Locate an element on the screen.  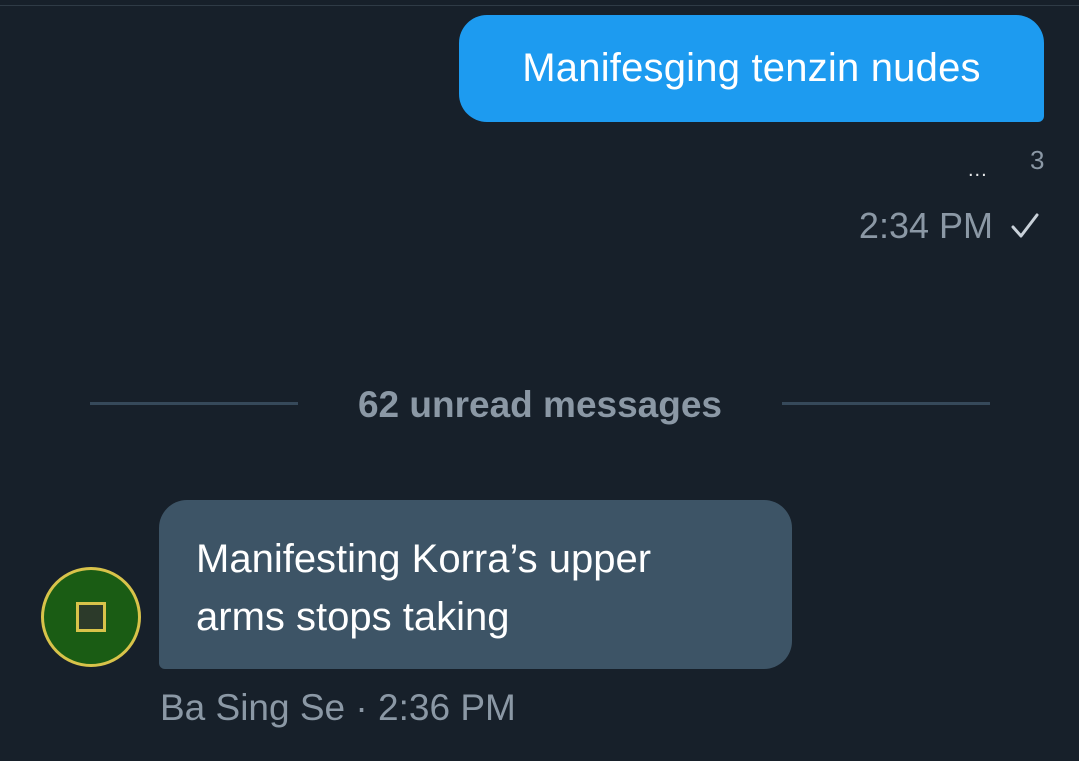
divider-line-left is located at coordinates (194, 403).